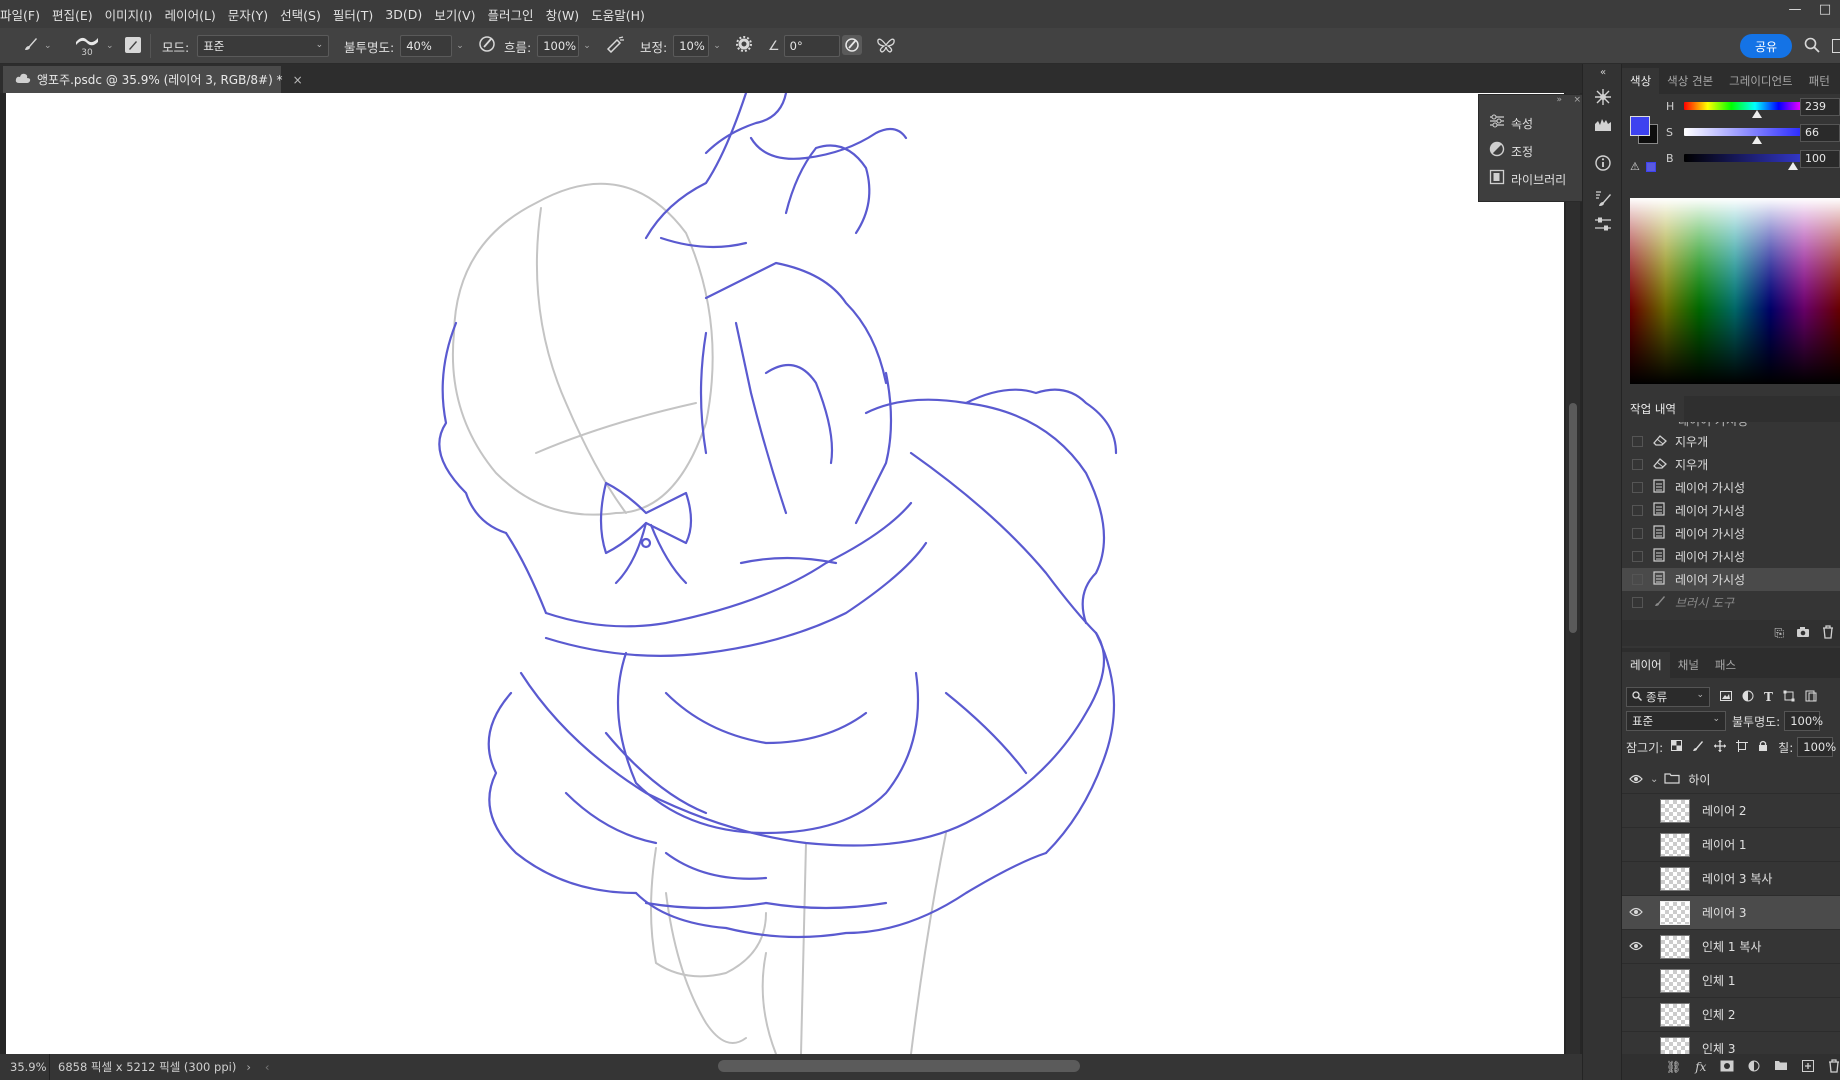 This screenshot has width=1840, height=1080. What do you see at coordinates (1816, 747) in the screenshot?
I see `fill-input: 100%` at bounding box center [1816, 747].